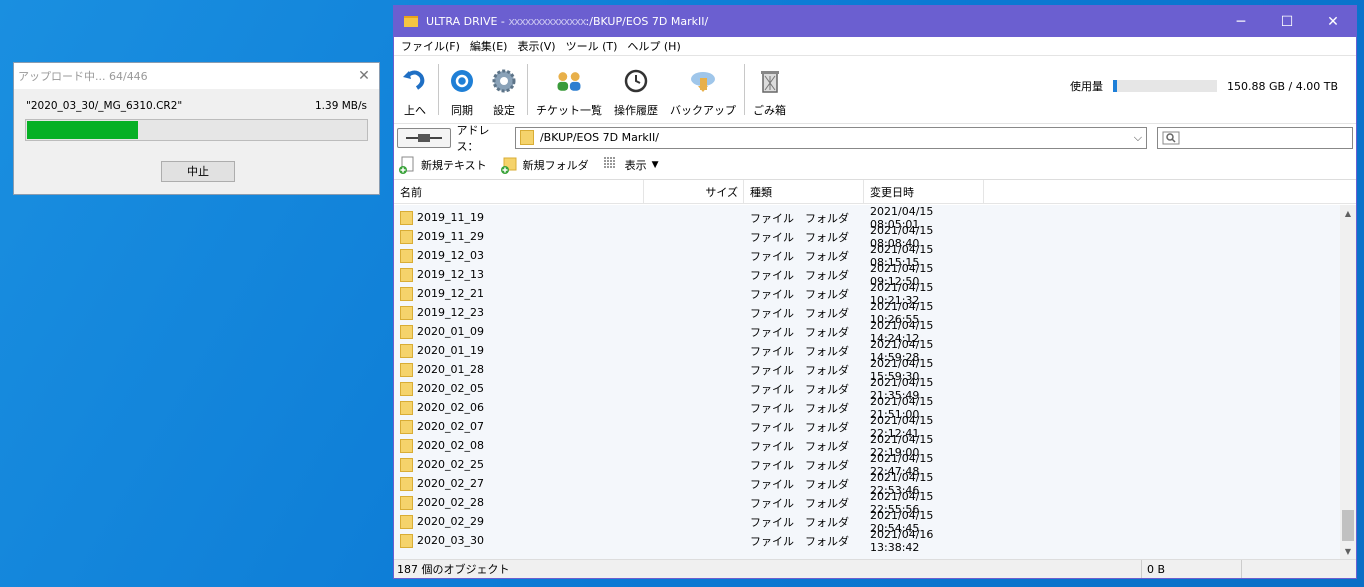 Image resolution: width=1364 pixels, height=587 pixels. I want to click on window-title-prefix: ULTRA DRIVE -, so click(467, 21).